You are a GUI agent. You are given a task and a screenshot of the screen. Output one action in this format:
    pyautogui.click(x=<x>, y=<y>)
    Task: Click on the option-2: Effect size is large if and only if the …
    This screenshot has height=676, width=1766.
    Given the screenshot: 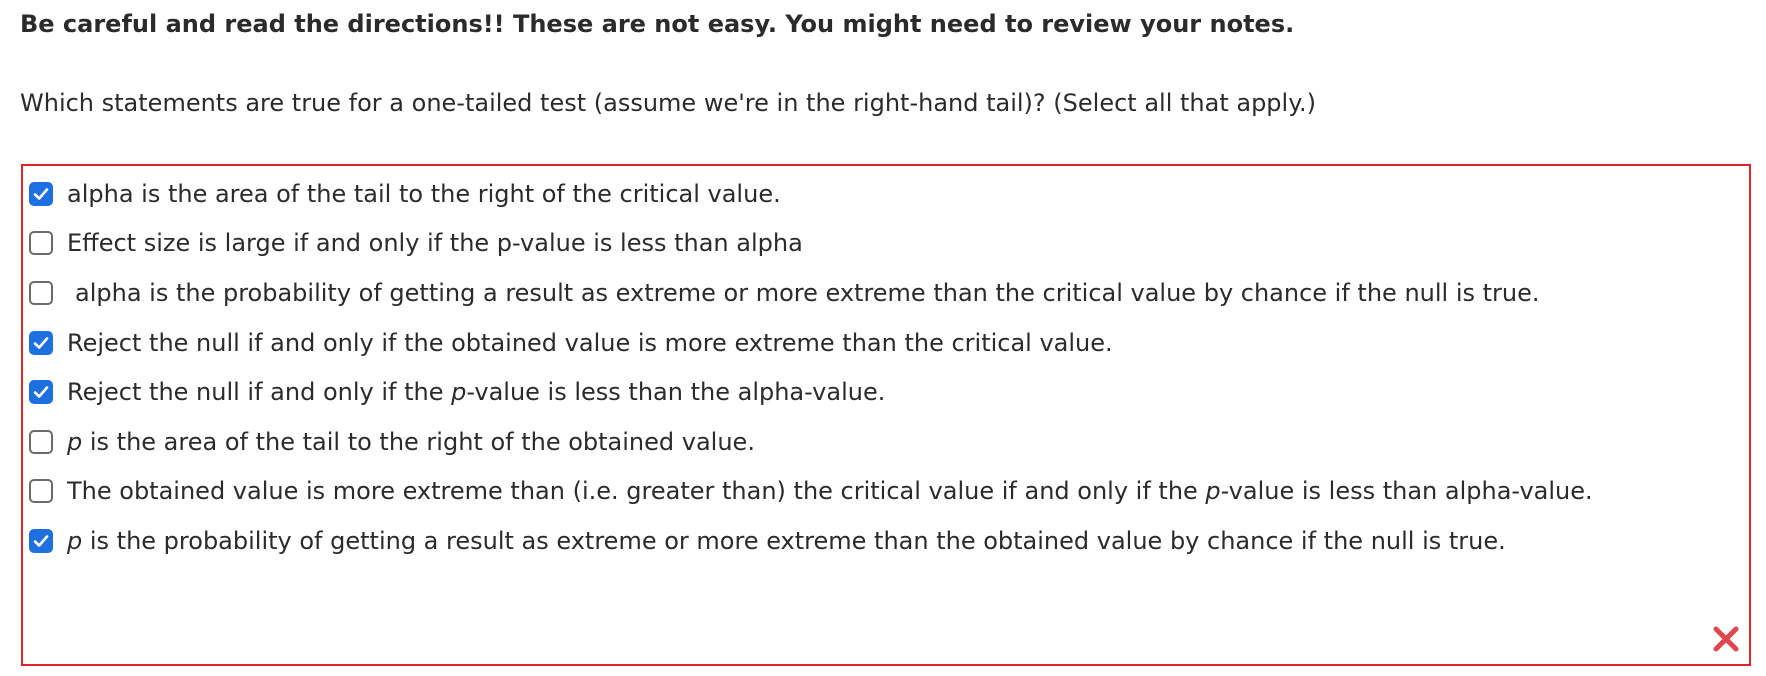 What is the action you would take?
    pyautogui.click(x=416, y=243)
    